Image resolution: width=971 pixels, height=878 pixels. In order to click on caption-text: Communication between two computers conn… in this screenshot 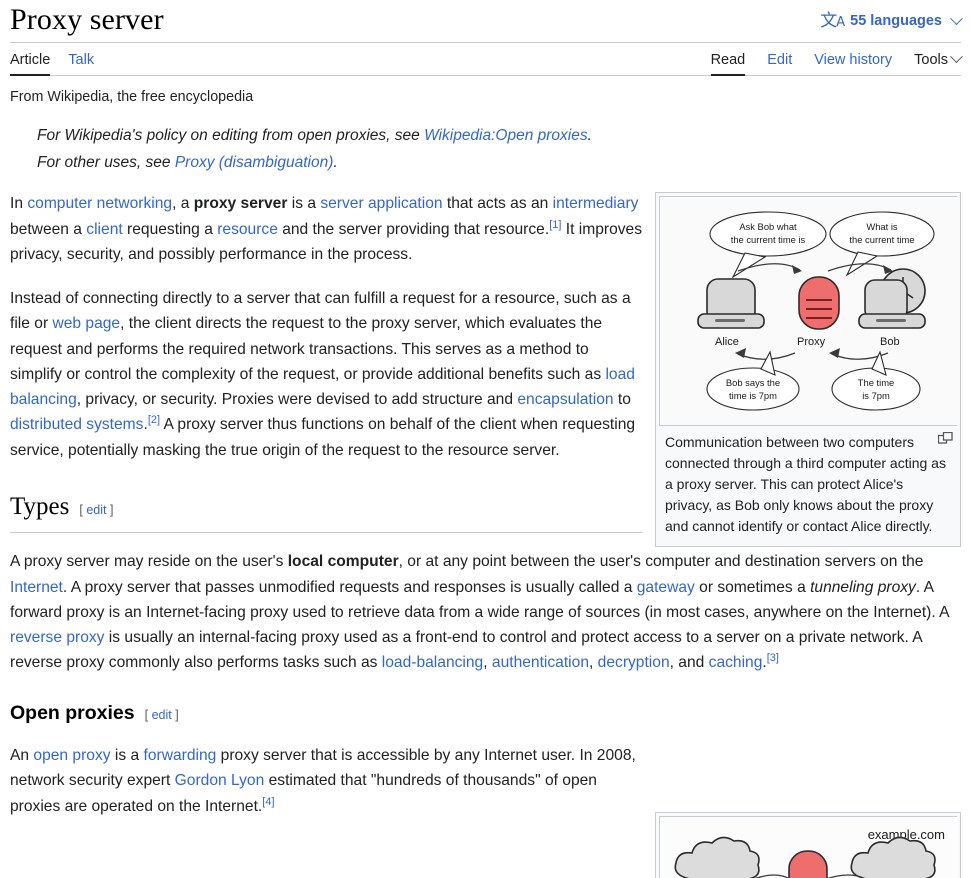, I will do `click(805, 484)`.